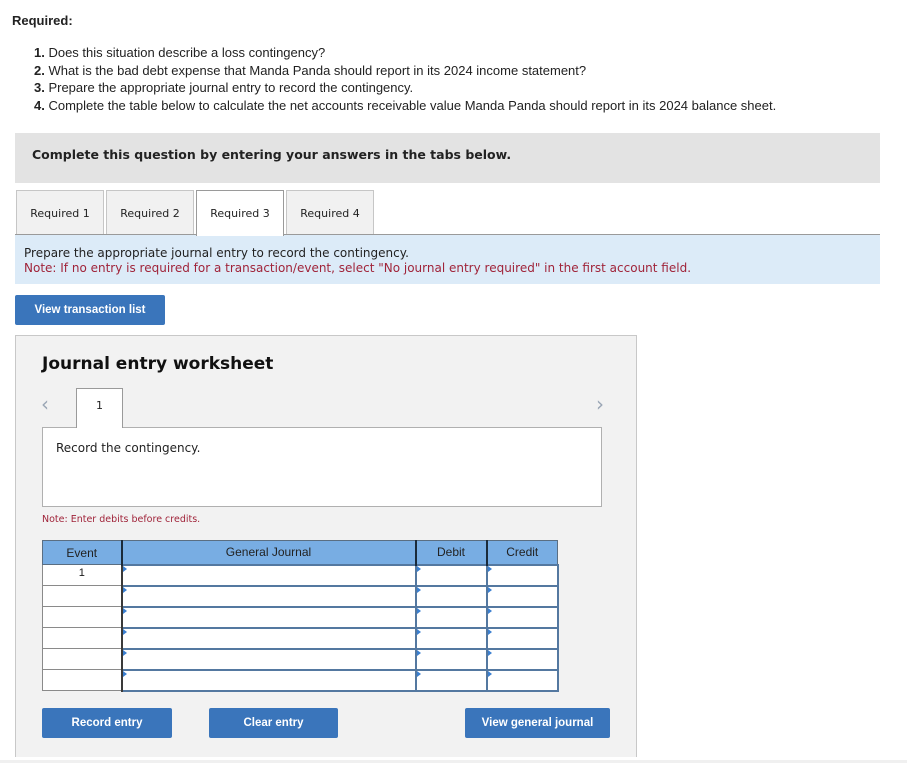 The height and width of the screenshot is (763, 907). I want to click on debits-note: Note: Enter debits before credits., so click(121, 519).